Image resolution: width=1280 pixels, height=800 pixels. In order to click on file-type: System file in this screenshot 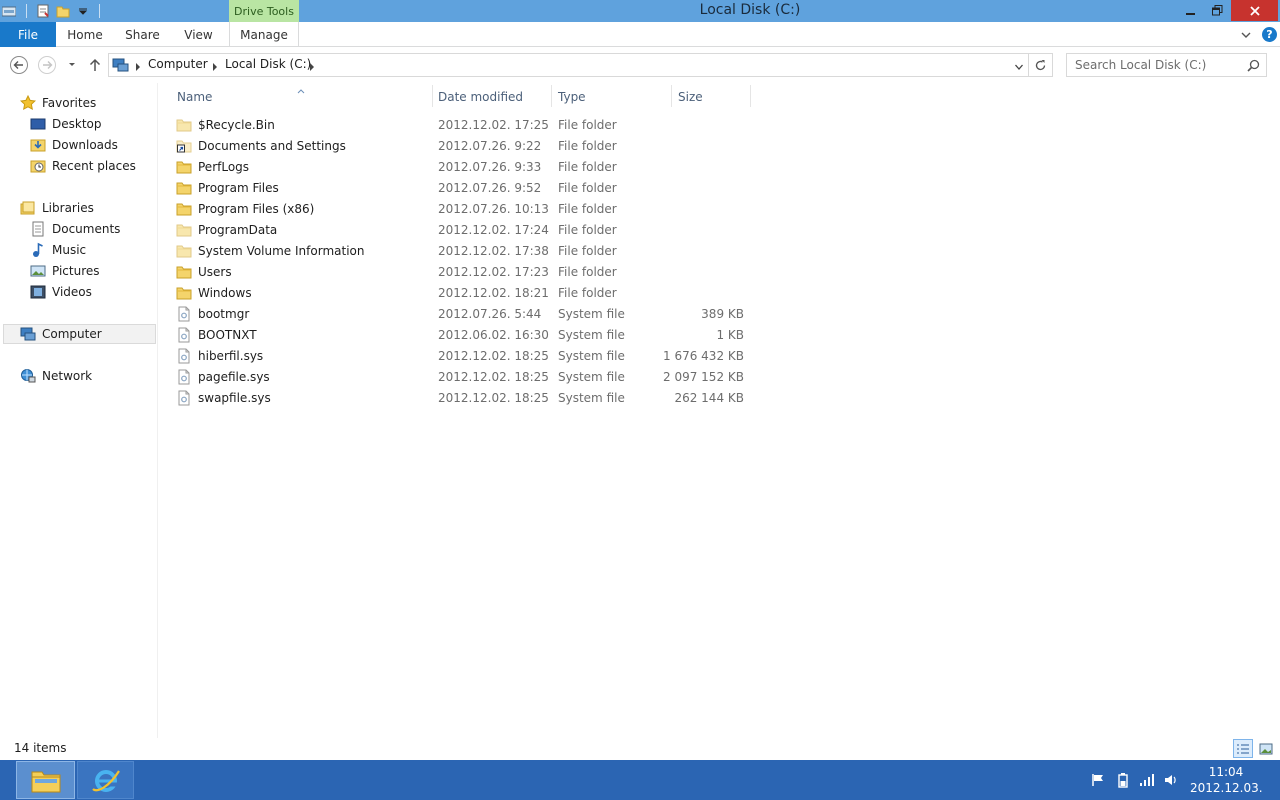, I will do `click(591, 377)`.